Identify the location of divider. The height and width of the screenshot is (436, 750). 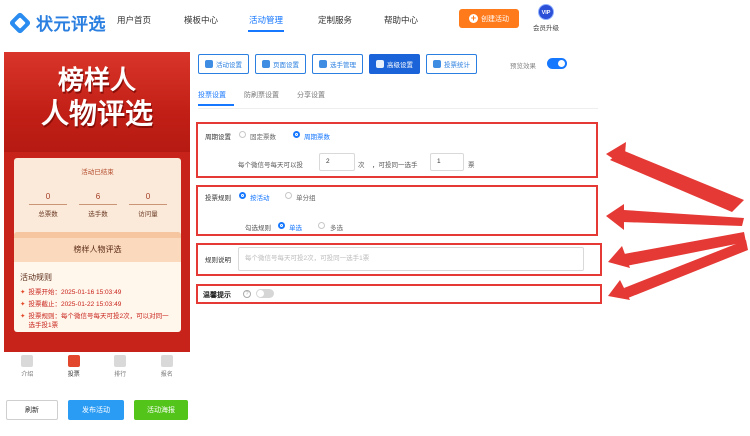
(398, 108).